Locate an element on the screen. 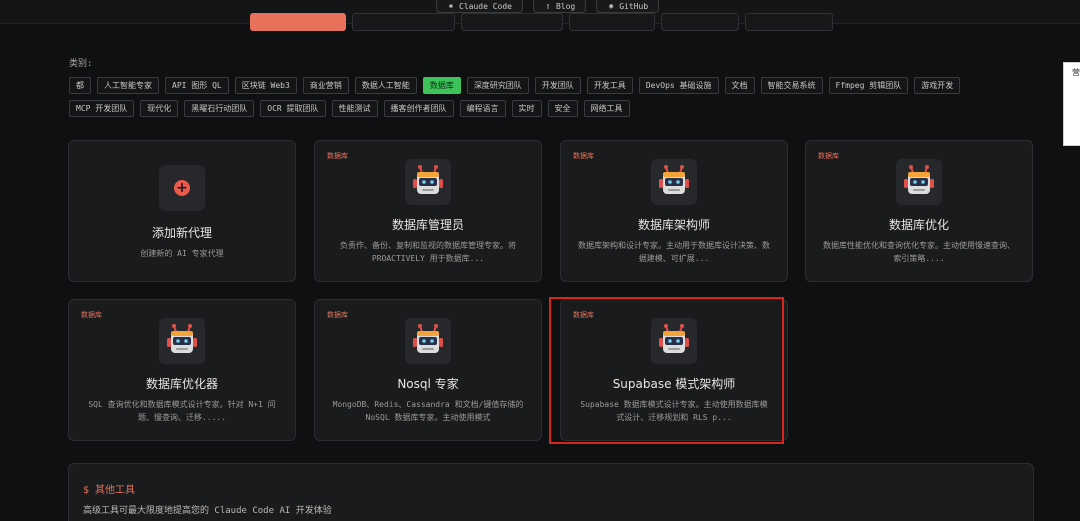 This screenshot has height=521, width=1080. tools-desc: 高级工具可最大限度地提高您的 Claude Code AI 开发体验 is located at coordinates (207, 511).